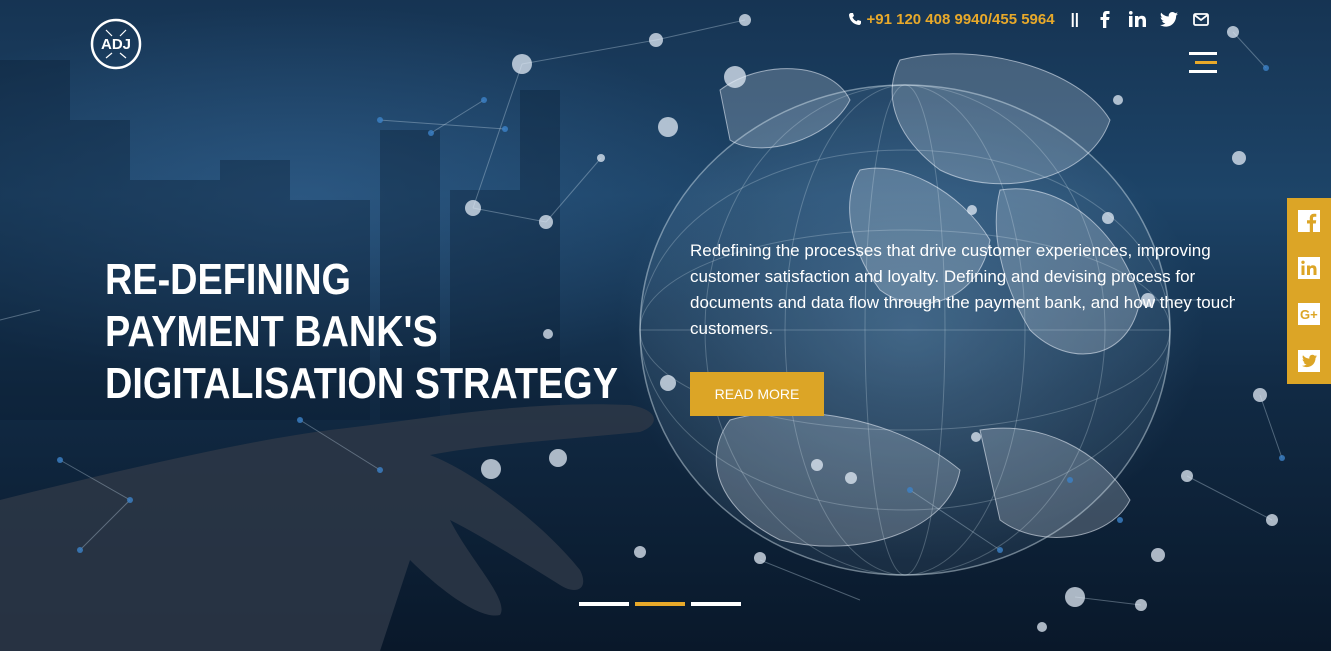  Describe the element at coordinates (1309, 291) in the screenshot. I see `side-social-bar: G+` at that location.